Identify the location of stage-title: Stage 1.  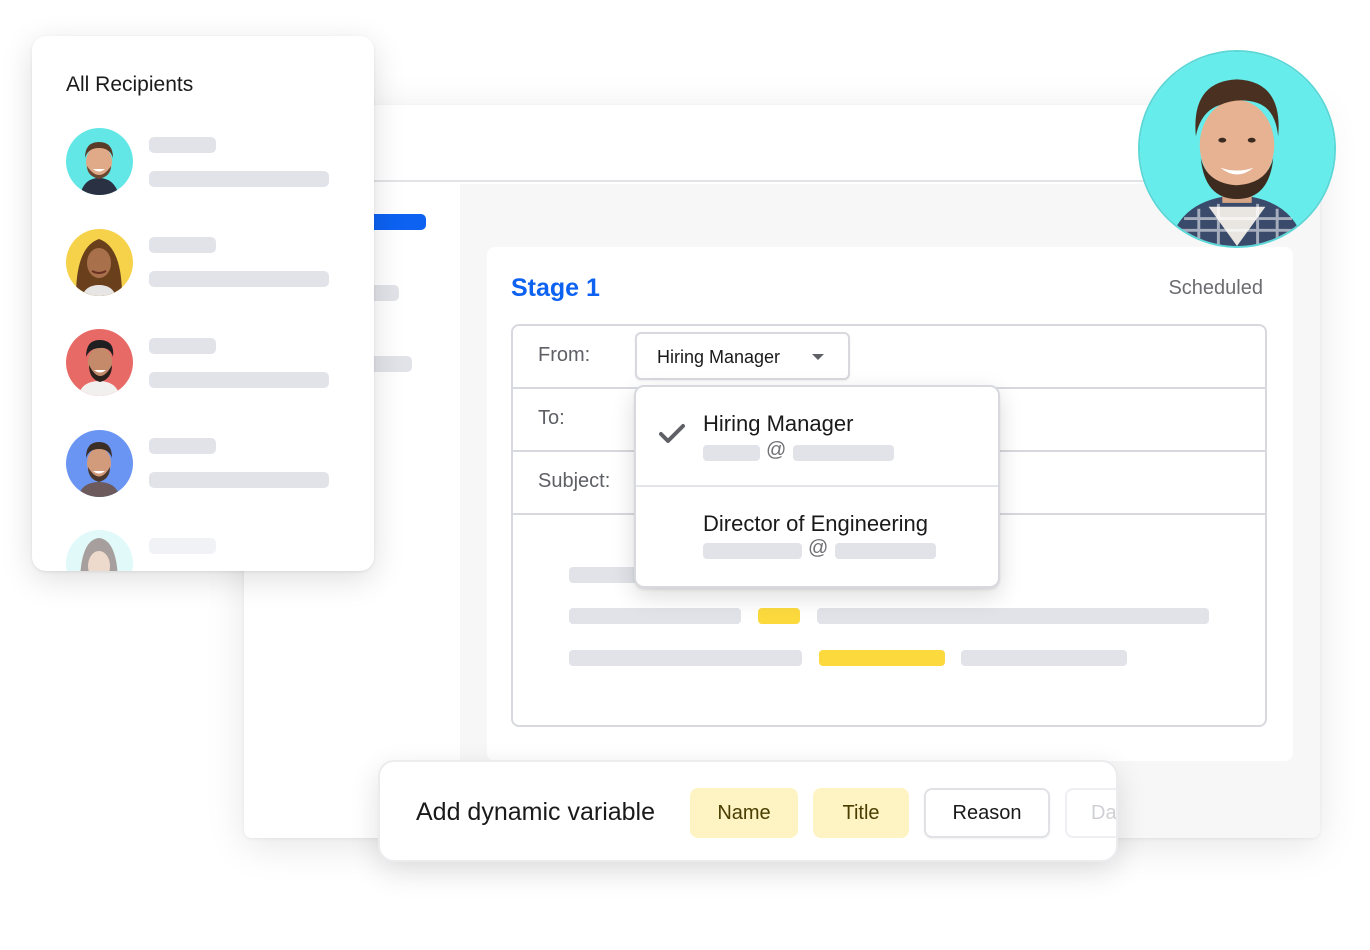
(555, 288).